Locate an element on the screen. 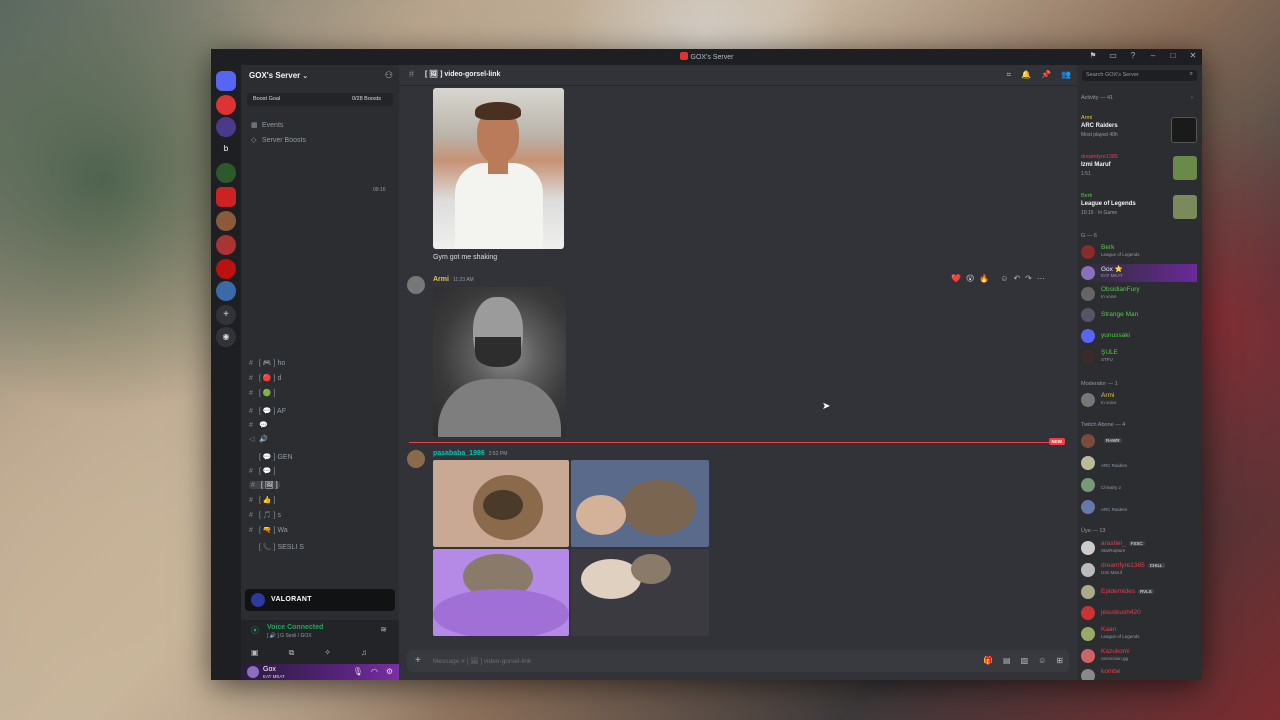 The height and width of the screenshot is (720, 1280). activity-header: Activity — 41 › is located at coordinates (1137, 98).